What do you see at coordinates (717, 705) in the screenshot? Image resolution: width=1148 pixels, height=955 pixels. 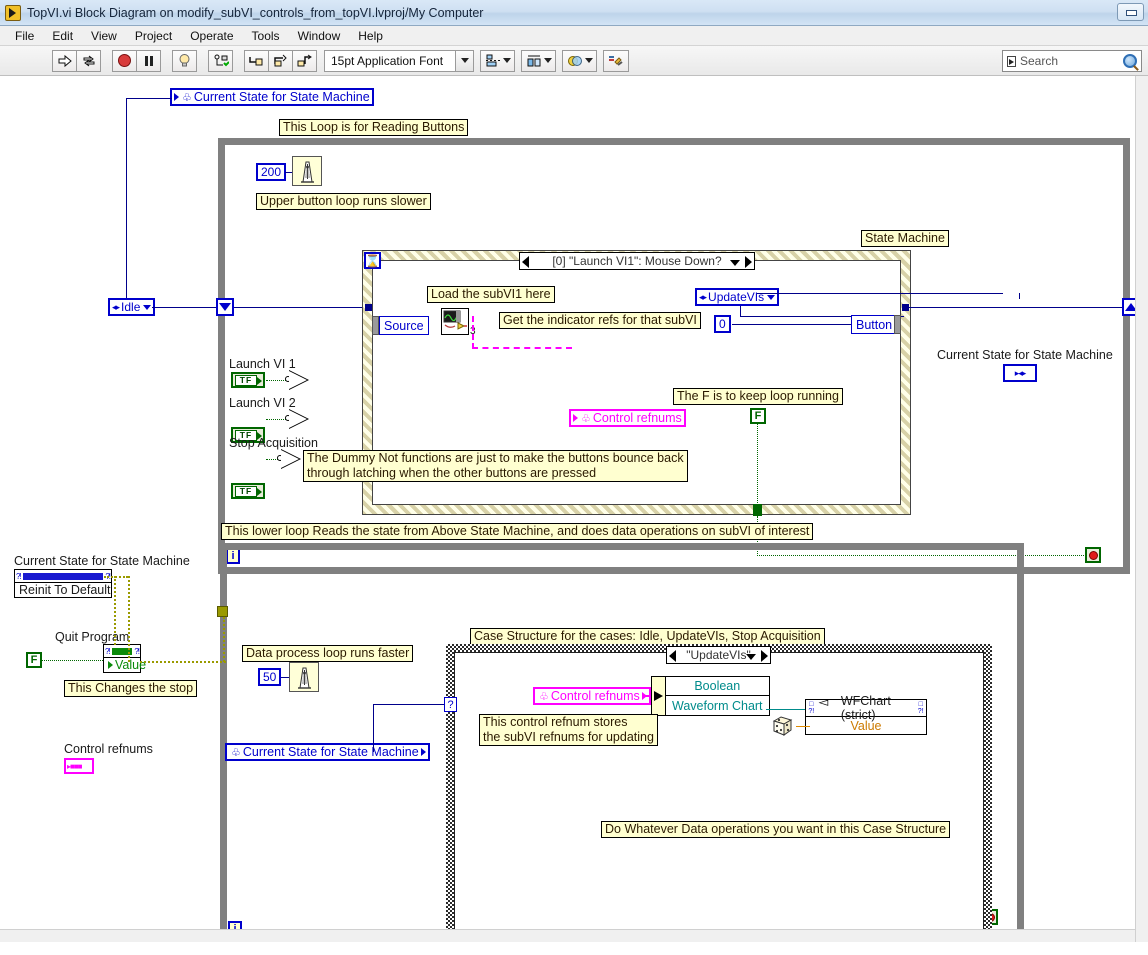 I see `unbundle-row-waveform-chart: Waveform Chart` at bounding box center [717, 705].